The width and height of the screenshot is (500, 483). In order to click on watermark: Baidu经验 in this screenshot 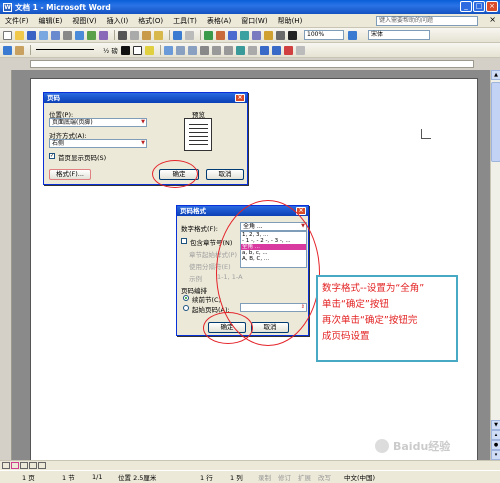, I will do `click(412, 446)`.